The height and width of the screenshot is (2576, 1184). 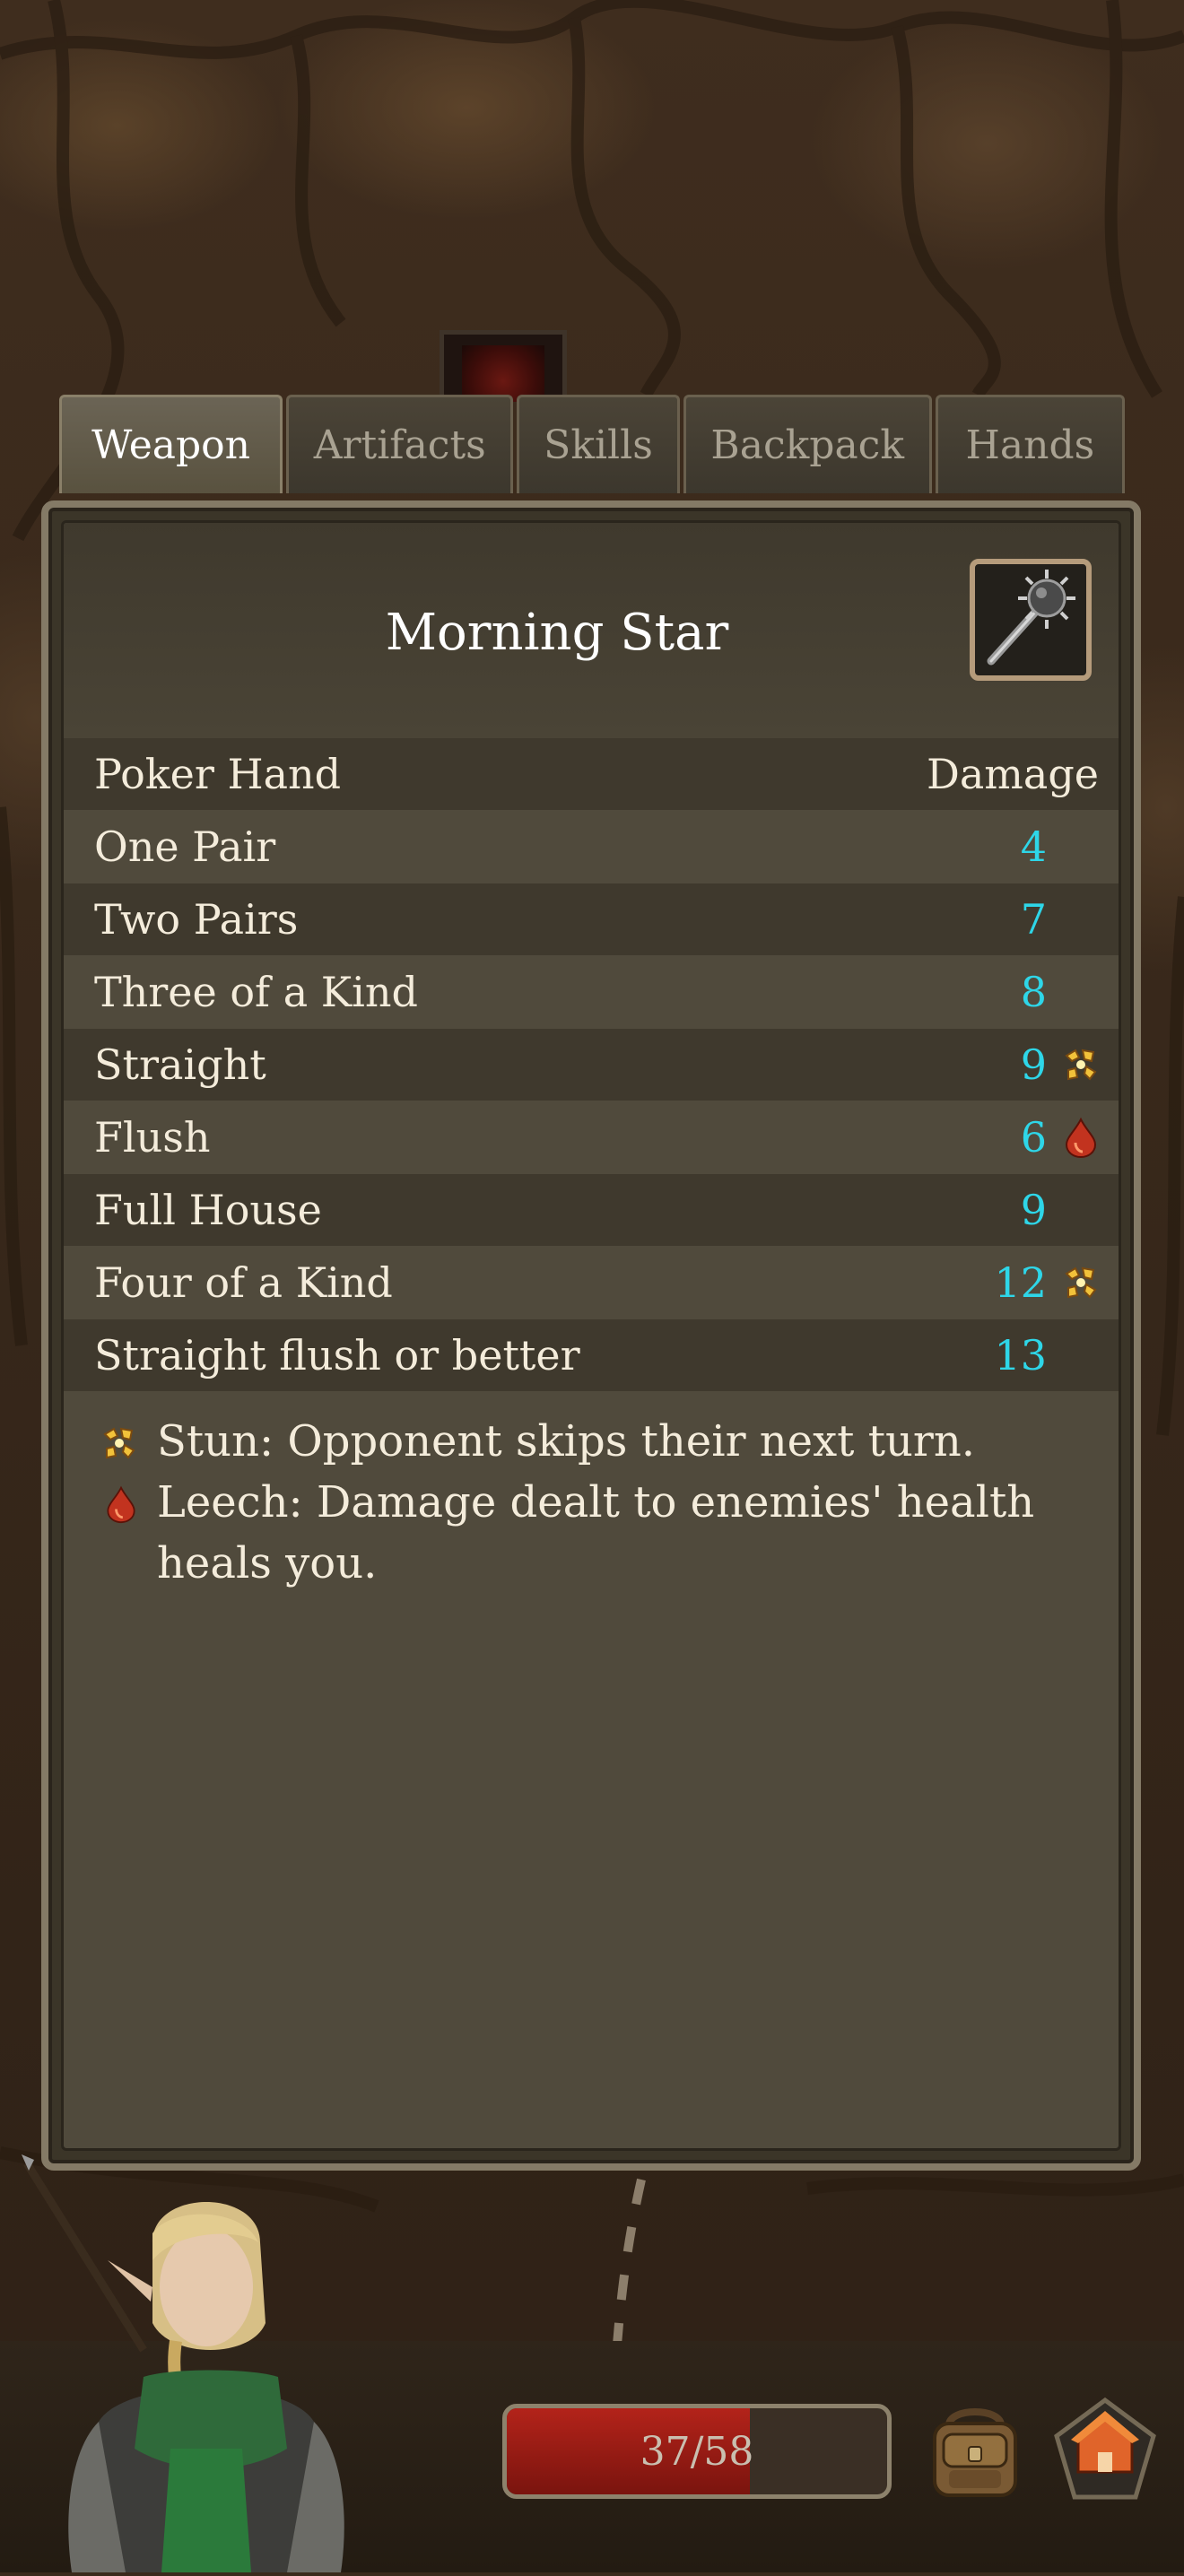 I want to click on table-row: Flush 6, so click(x=591, y=1137).